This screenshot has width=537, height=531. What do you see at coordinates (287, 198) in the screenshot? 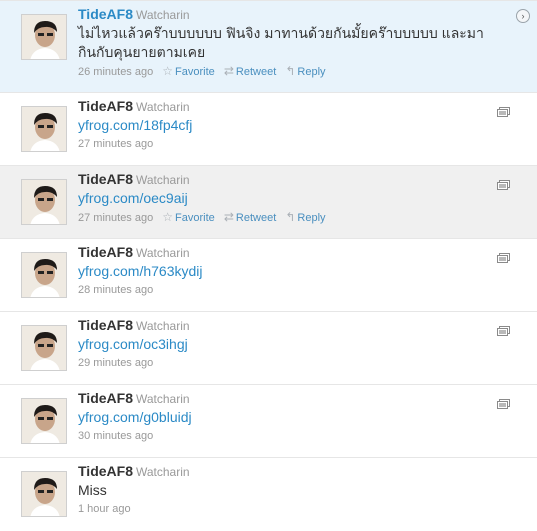
I see `tweet-link: yfrog.com/oec9aij` at bounding box center [287, 198].